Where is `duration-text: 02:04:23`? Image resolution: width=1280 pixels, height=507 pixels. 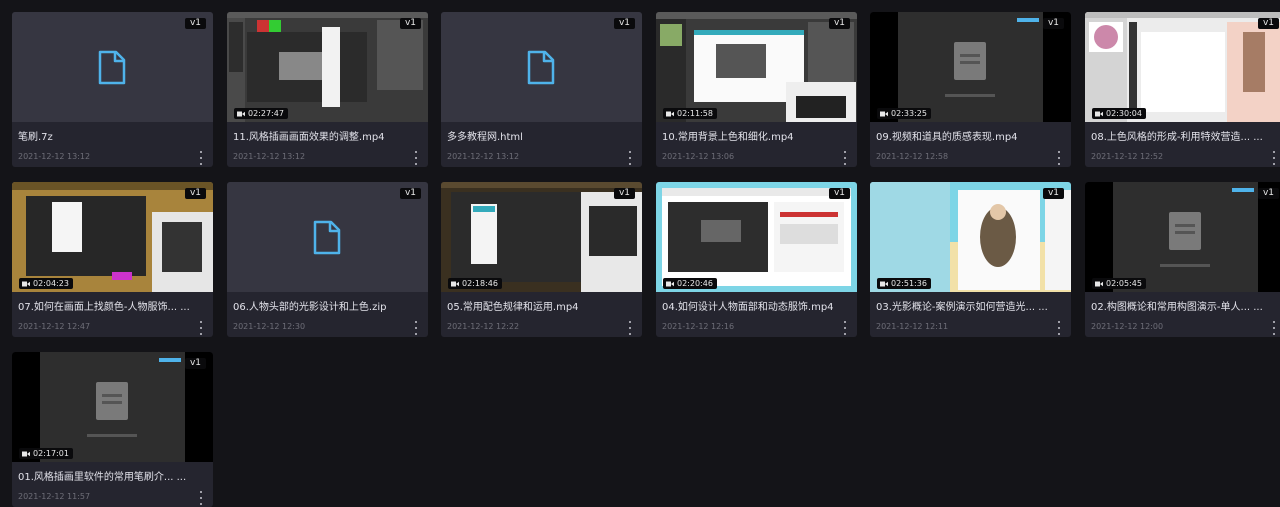
duration-text: 02:04:23 is located at coordinates (51, 283).